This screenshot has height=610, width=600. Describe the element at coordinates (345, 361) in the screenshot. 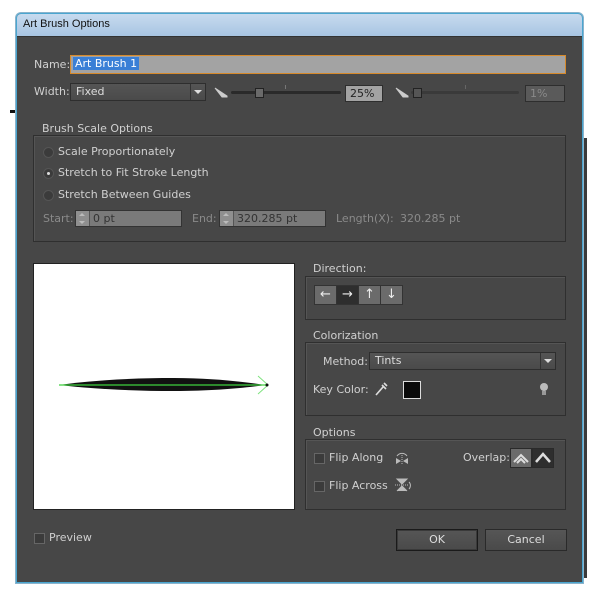

I see `method-label: Method:` at that location.